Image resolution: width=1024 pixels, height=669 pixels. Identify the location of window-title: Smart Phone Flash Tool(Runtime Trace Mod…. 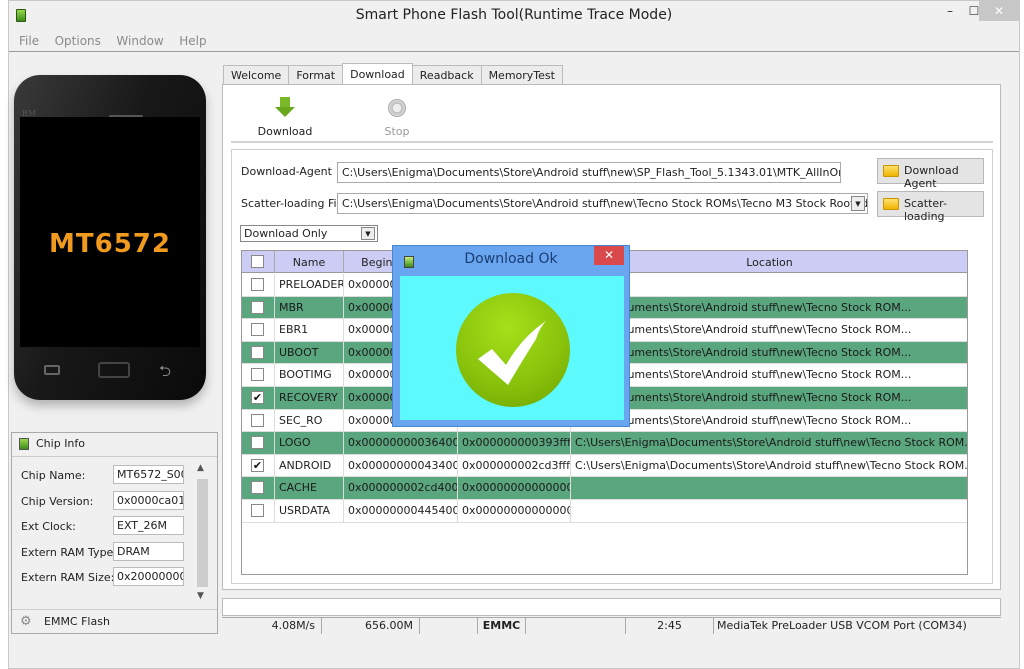
(514, 15).